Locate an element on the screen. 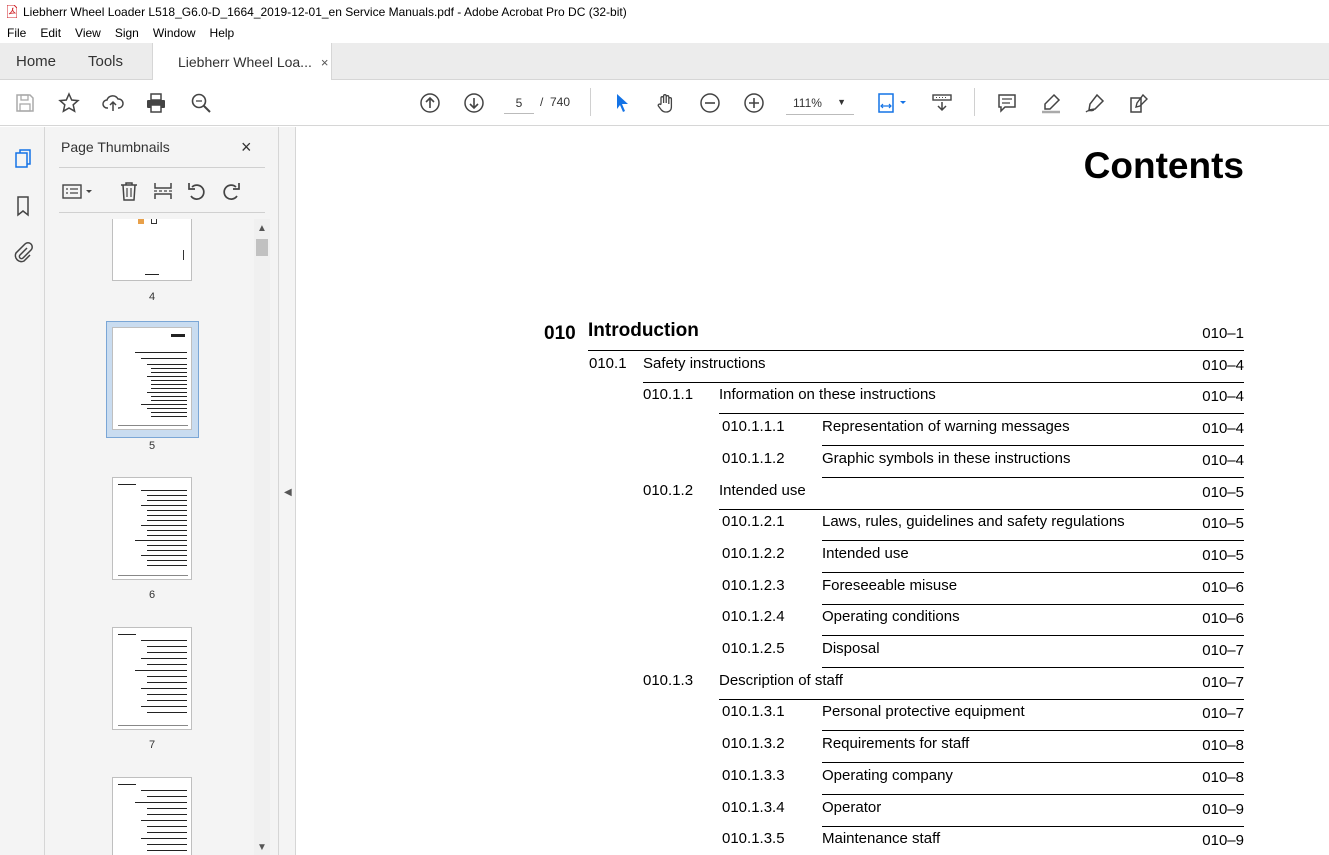 The width and height of the screenshot is (1329, 855). toc-page-number: 010–1 is located at coordinates (1223, 333).